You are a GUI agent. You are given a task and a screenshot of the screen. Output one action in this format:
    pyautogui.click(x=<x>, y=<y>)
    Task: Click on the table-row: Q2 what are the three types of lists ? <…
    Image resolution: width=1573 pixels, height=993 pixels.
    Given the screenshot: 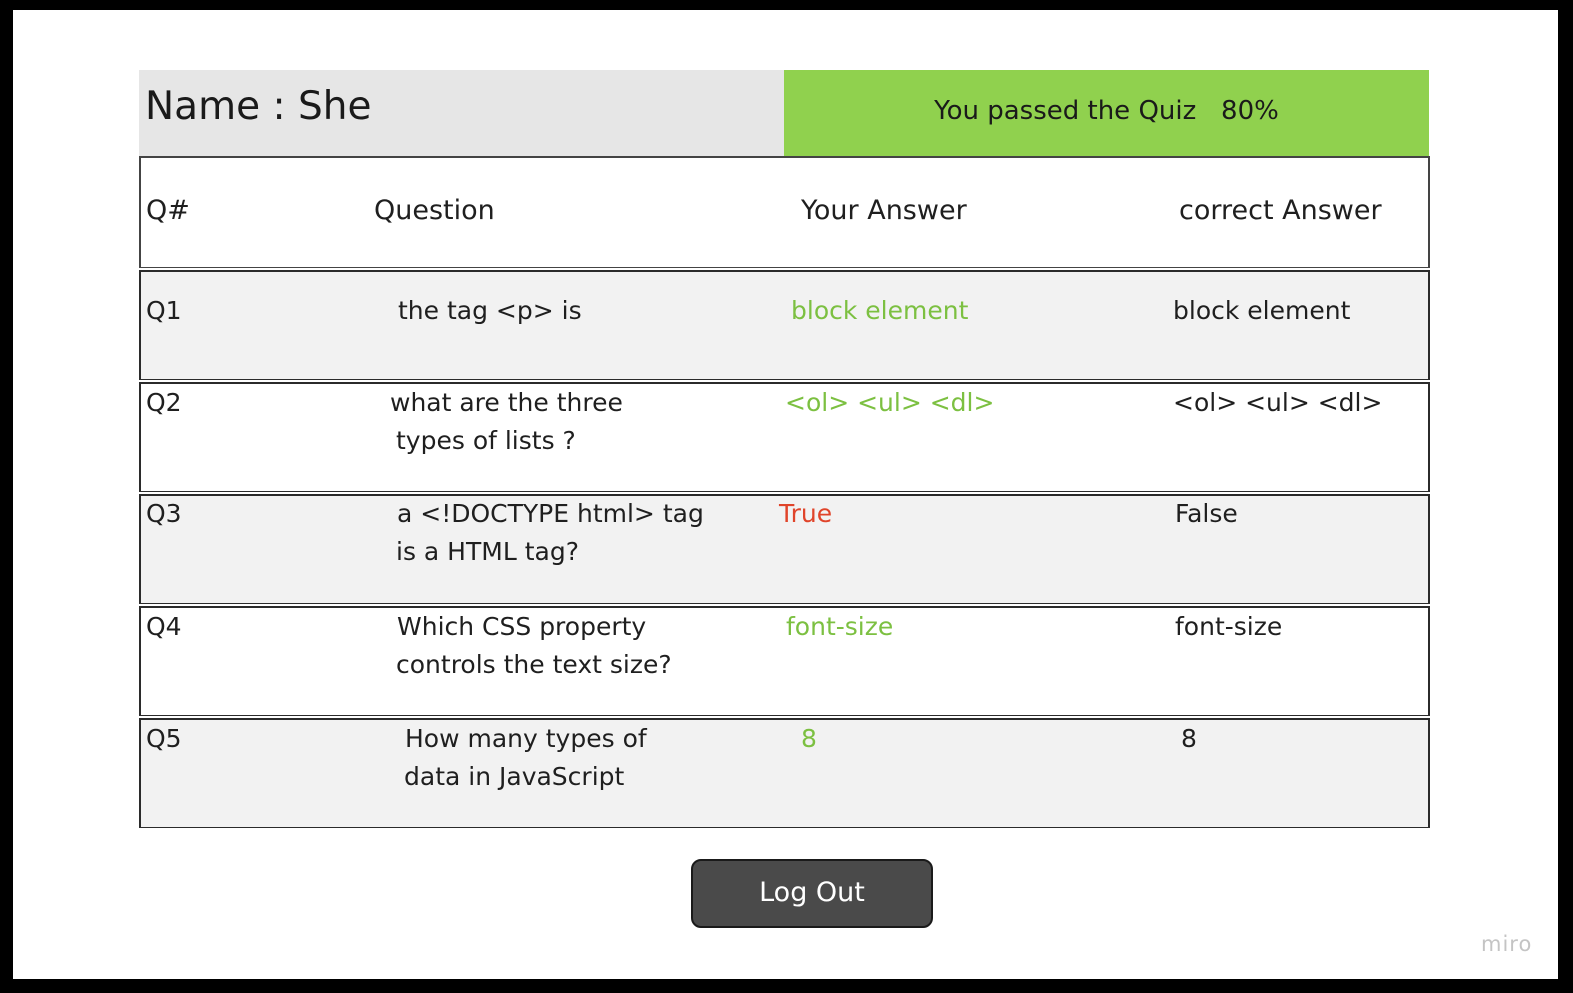 What is the action you would take?
    pyautogui.click(x=784, y=437)
    